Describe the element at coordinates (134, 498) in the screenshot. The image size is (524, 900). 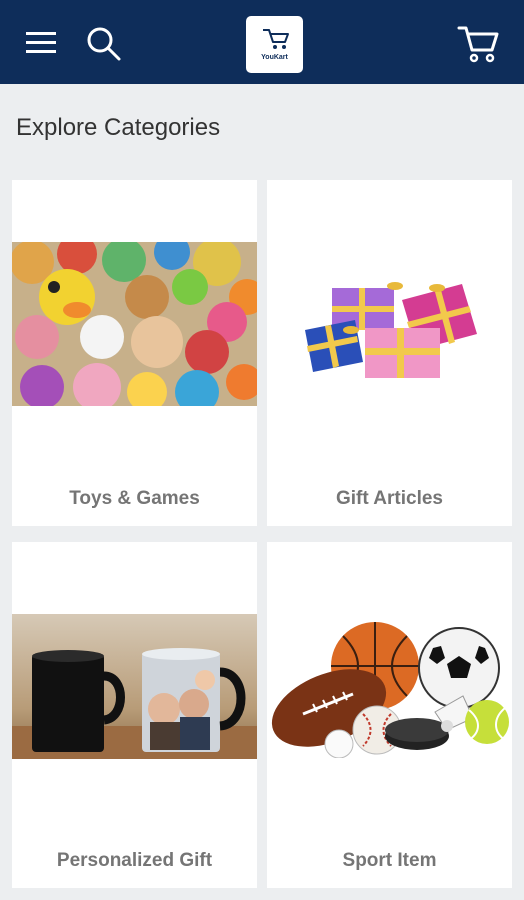
I see `category-label: Toys & Games` at that location.